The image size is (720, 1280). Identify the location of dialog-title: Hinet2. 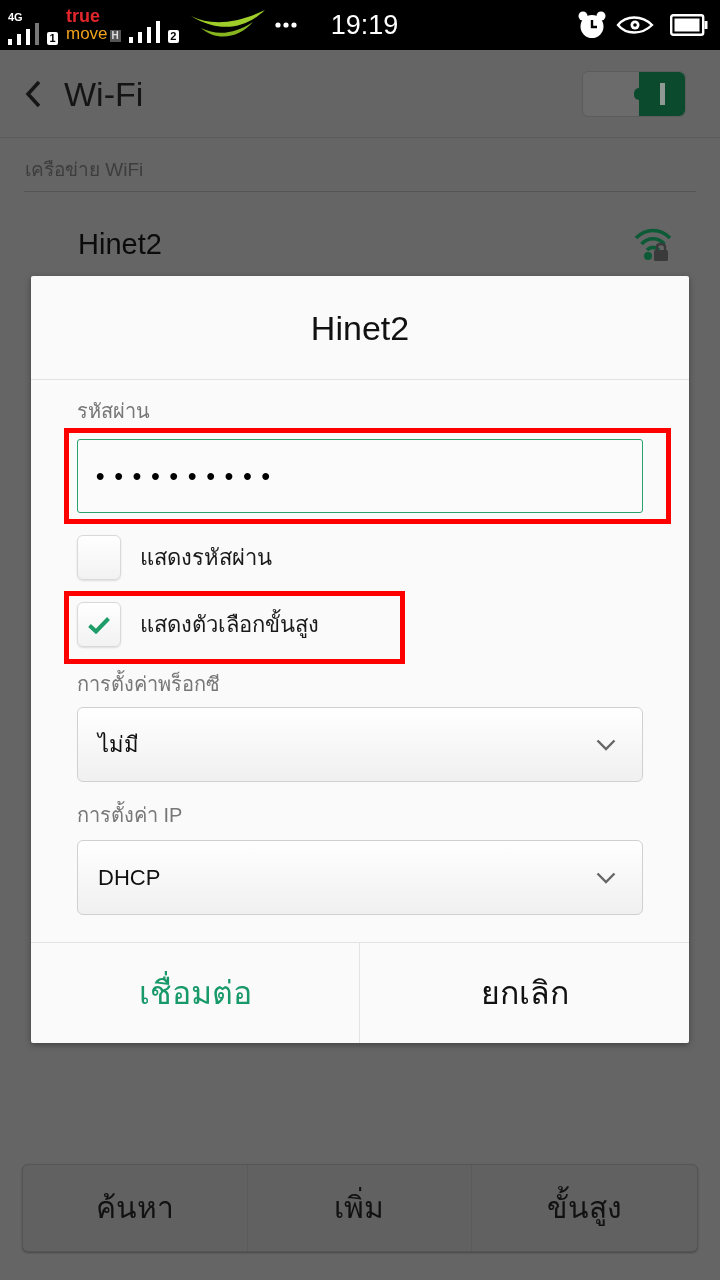
(360, 327).